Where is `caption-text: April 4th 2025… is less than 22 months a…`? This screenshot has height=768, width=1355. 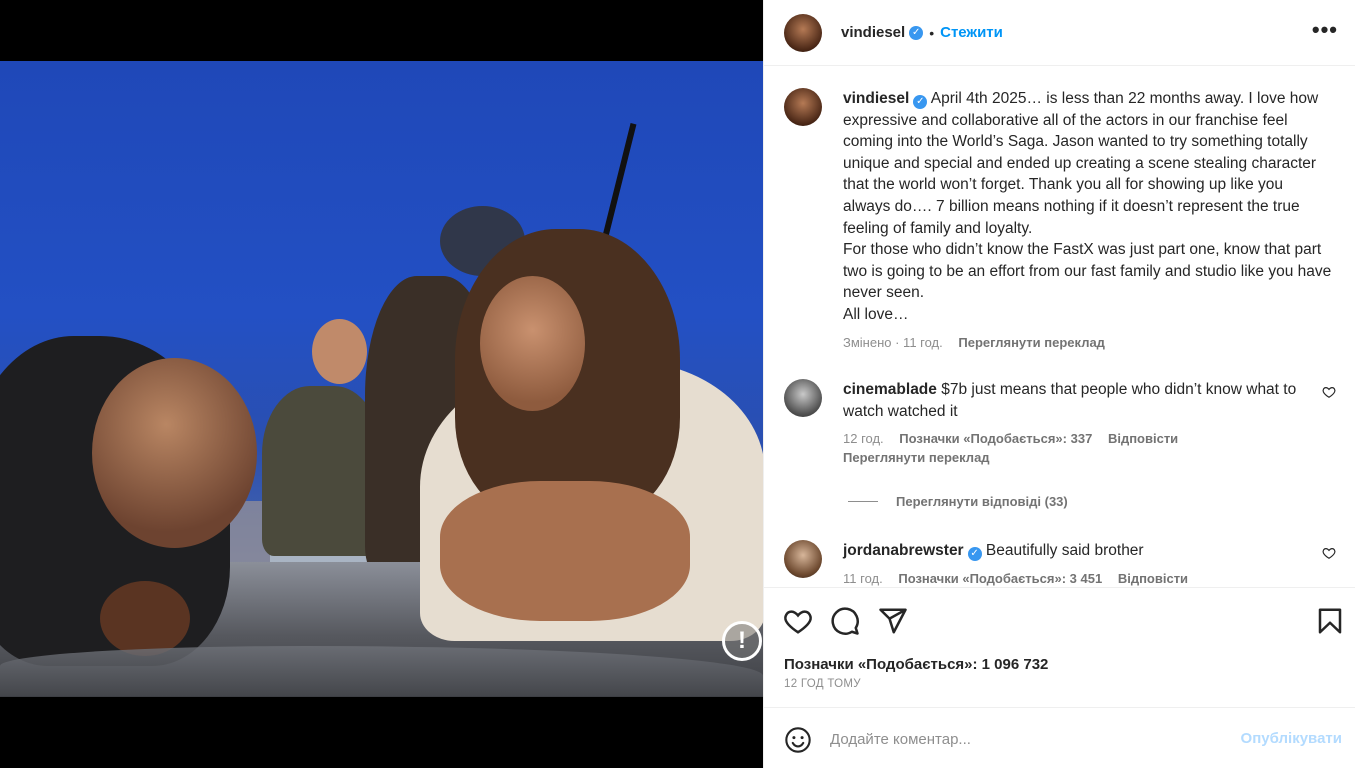
caption-text: April 4th 2025… is less than 22 months a… is located at coordinates (1081, 163).